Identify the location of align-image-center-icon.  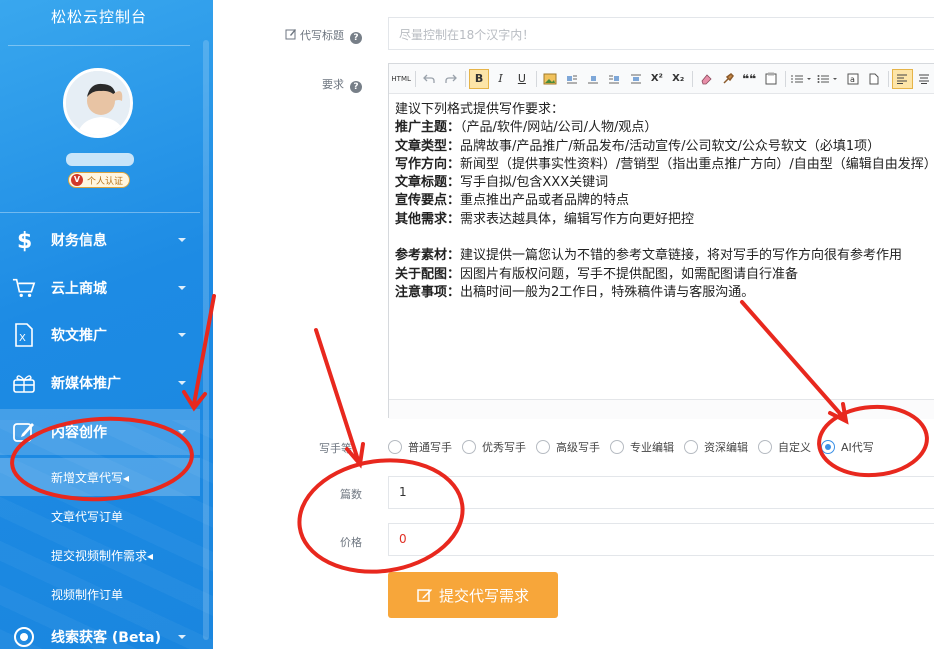
(593, 79).